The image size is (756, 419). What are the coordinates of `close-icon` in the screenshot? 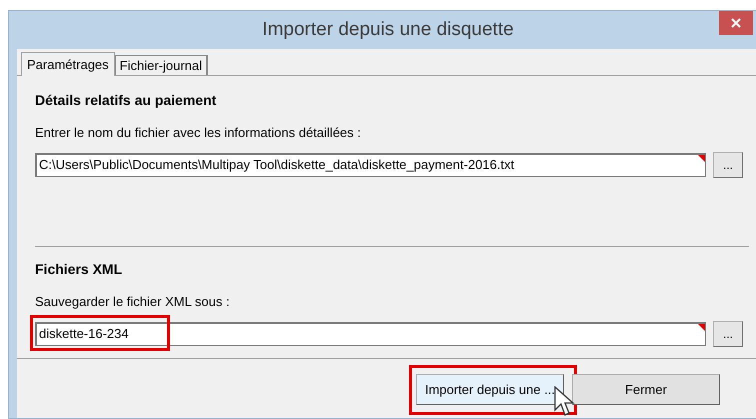 It's located at (736, 23).